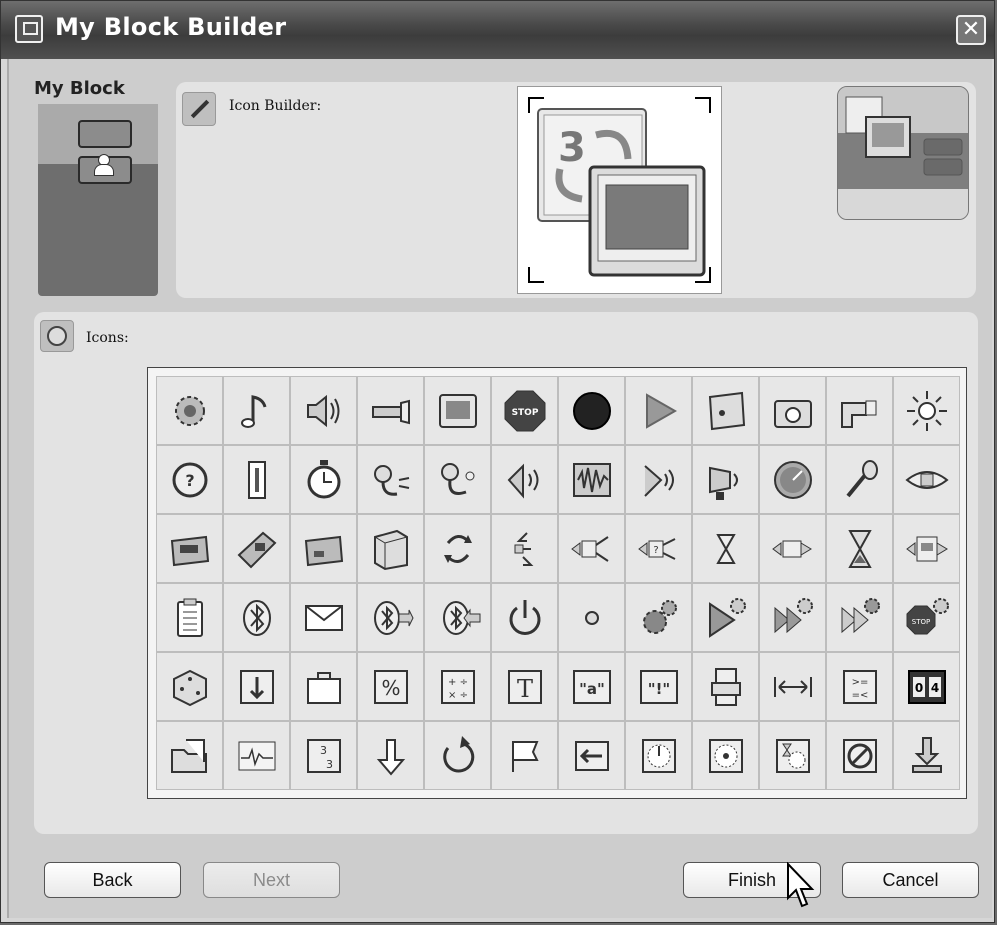 This screenshot has width=997, height=925. I want to click on icon-cell-rotation-sensor: ?, so click(189, 479).